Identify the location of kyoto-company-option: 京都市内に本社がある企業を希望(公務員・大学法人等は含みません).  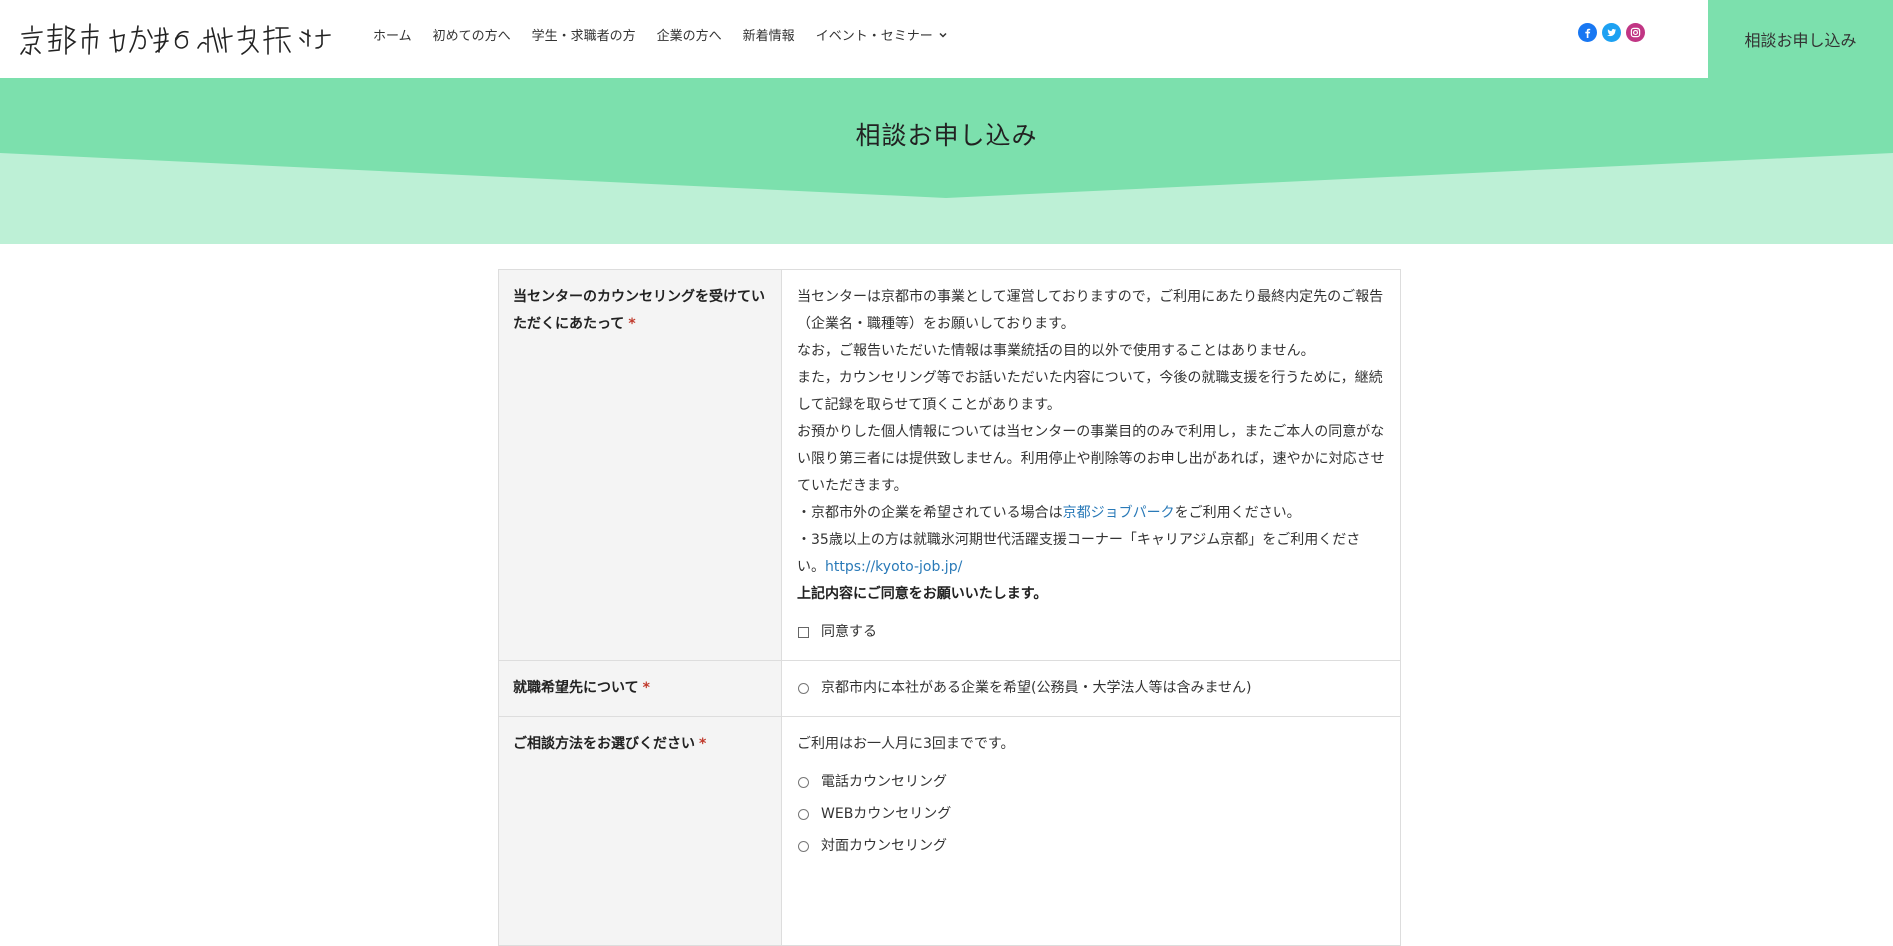
(1091, 688).